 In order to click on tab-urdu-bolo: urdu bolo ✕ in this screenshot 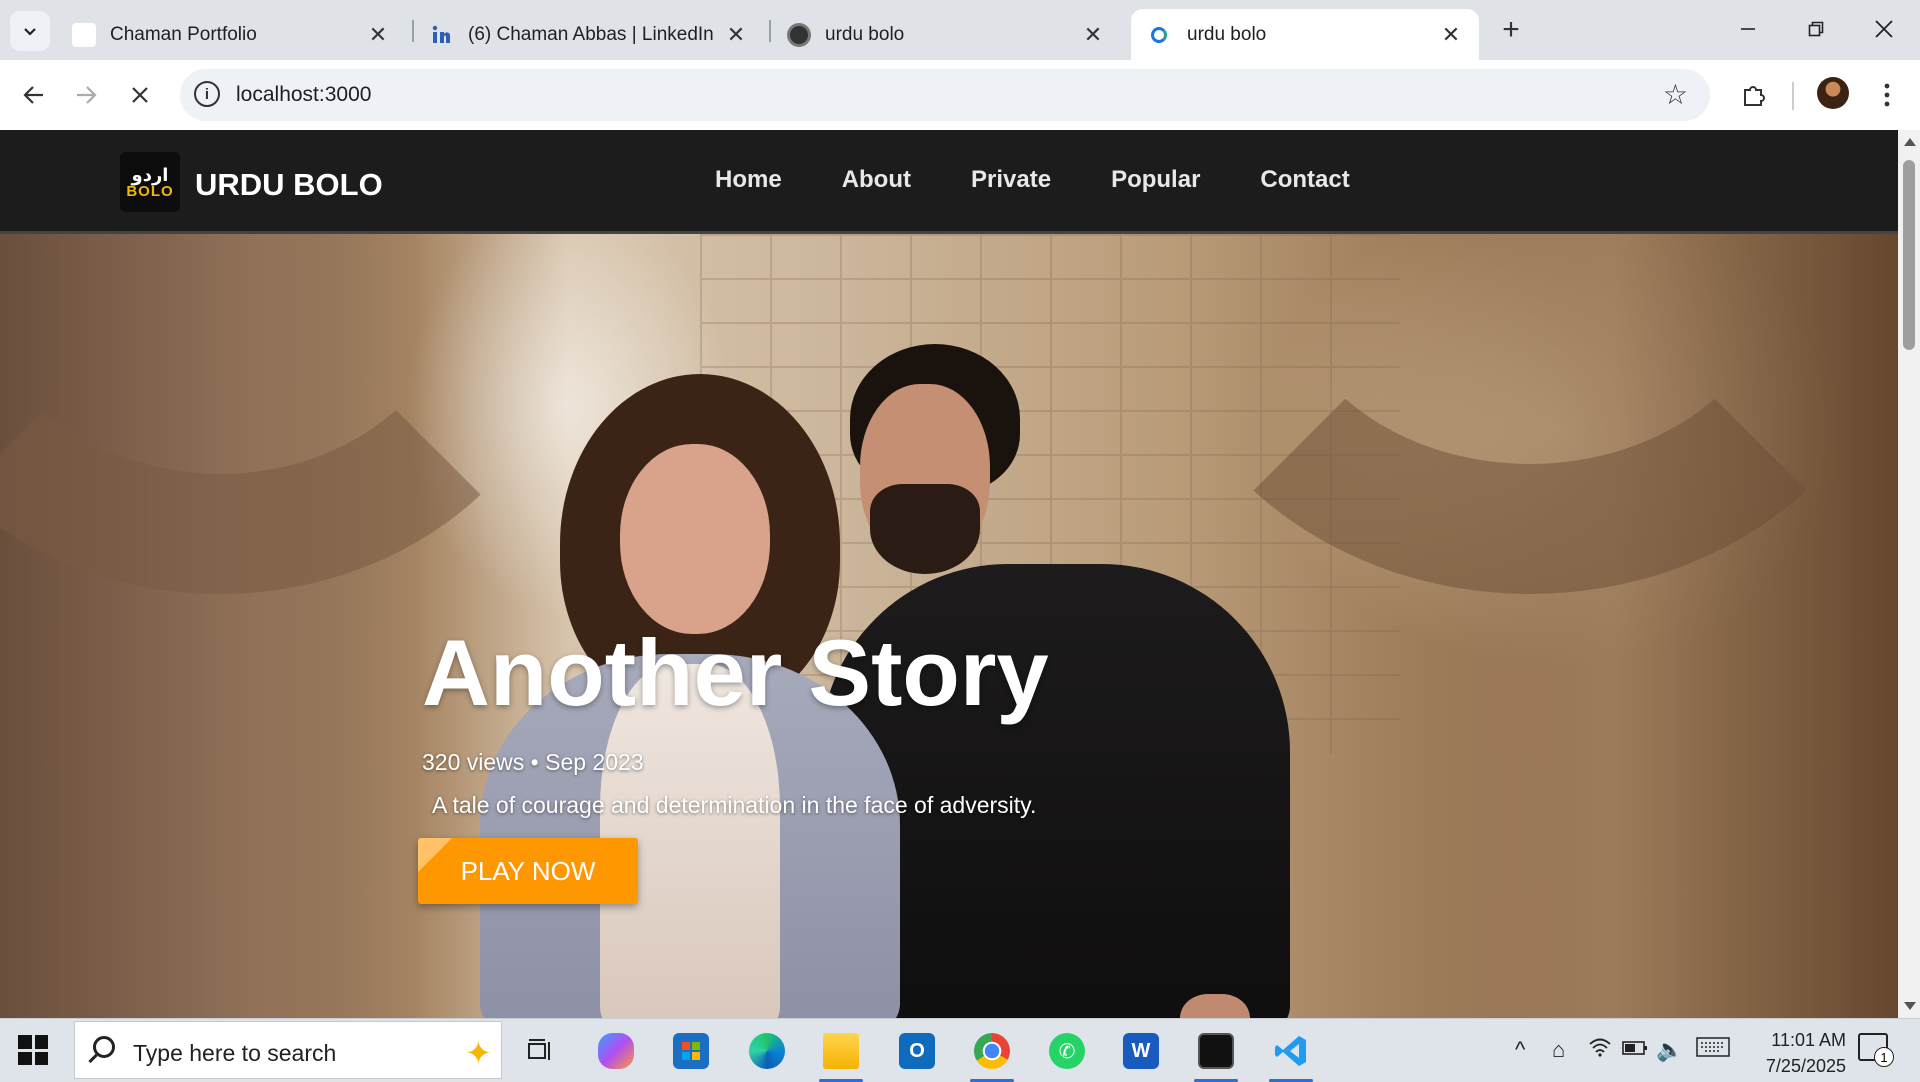, I will do `click(946, 34)`.